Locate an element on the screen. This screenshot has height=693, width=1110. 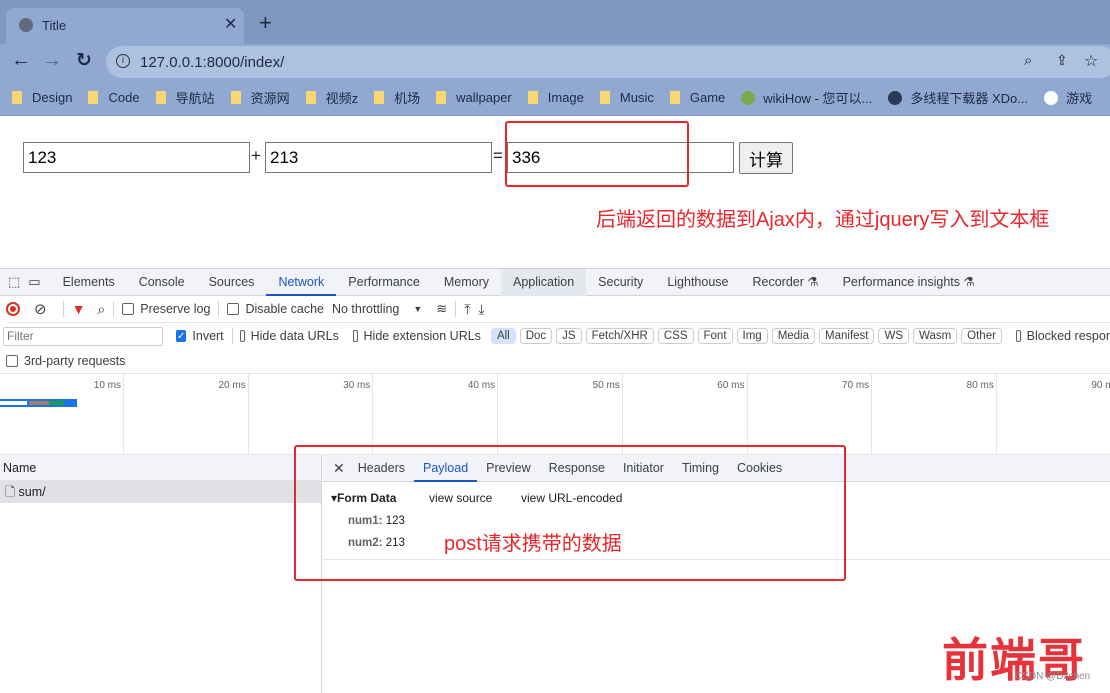
highlight-box is located at coordinates (597, 154).